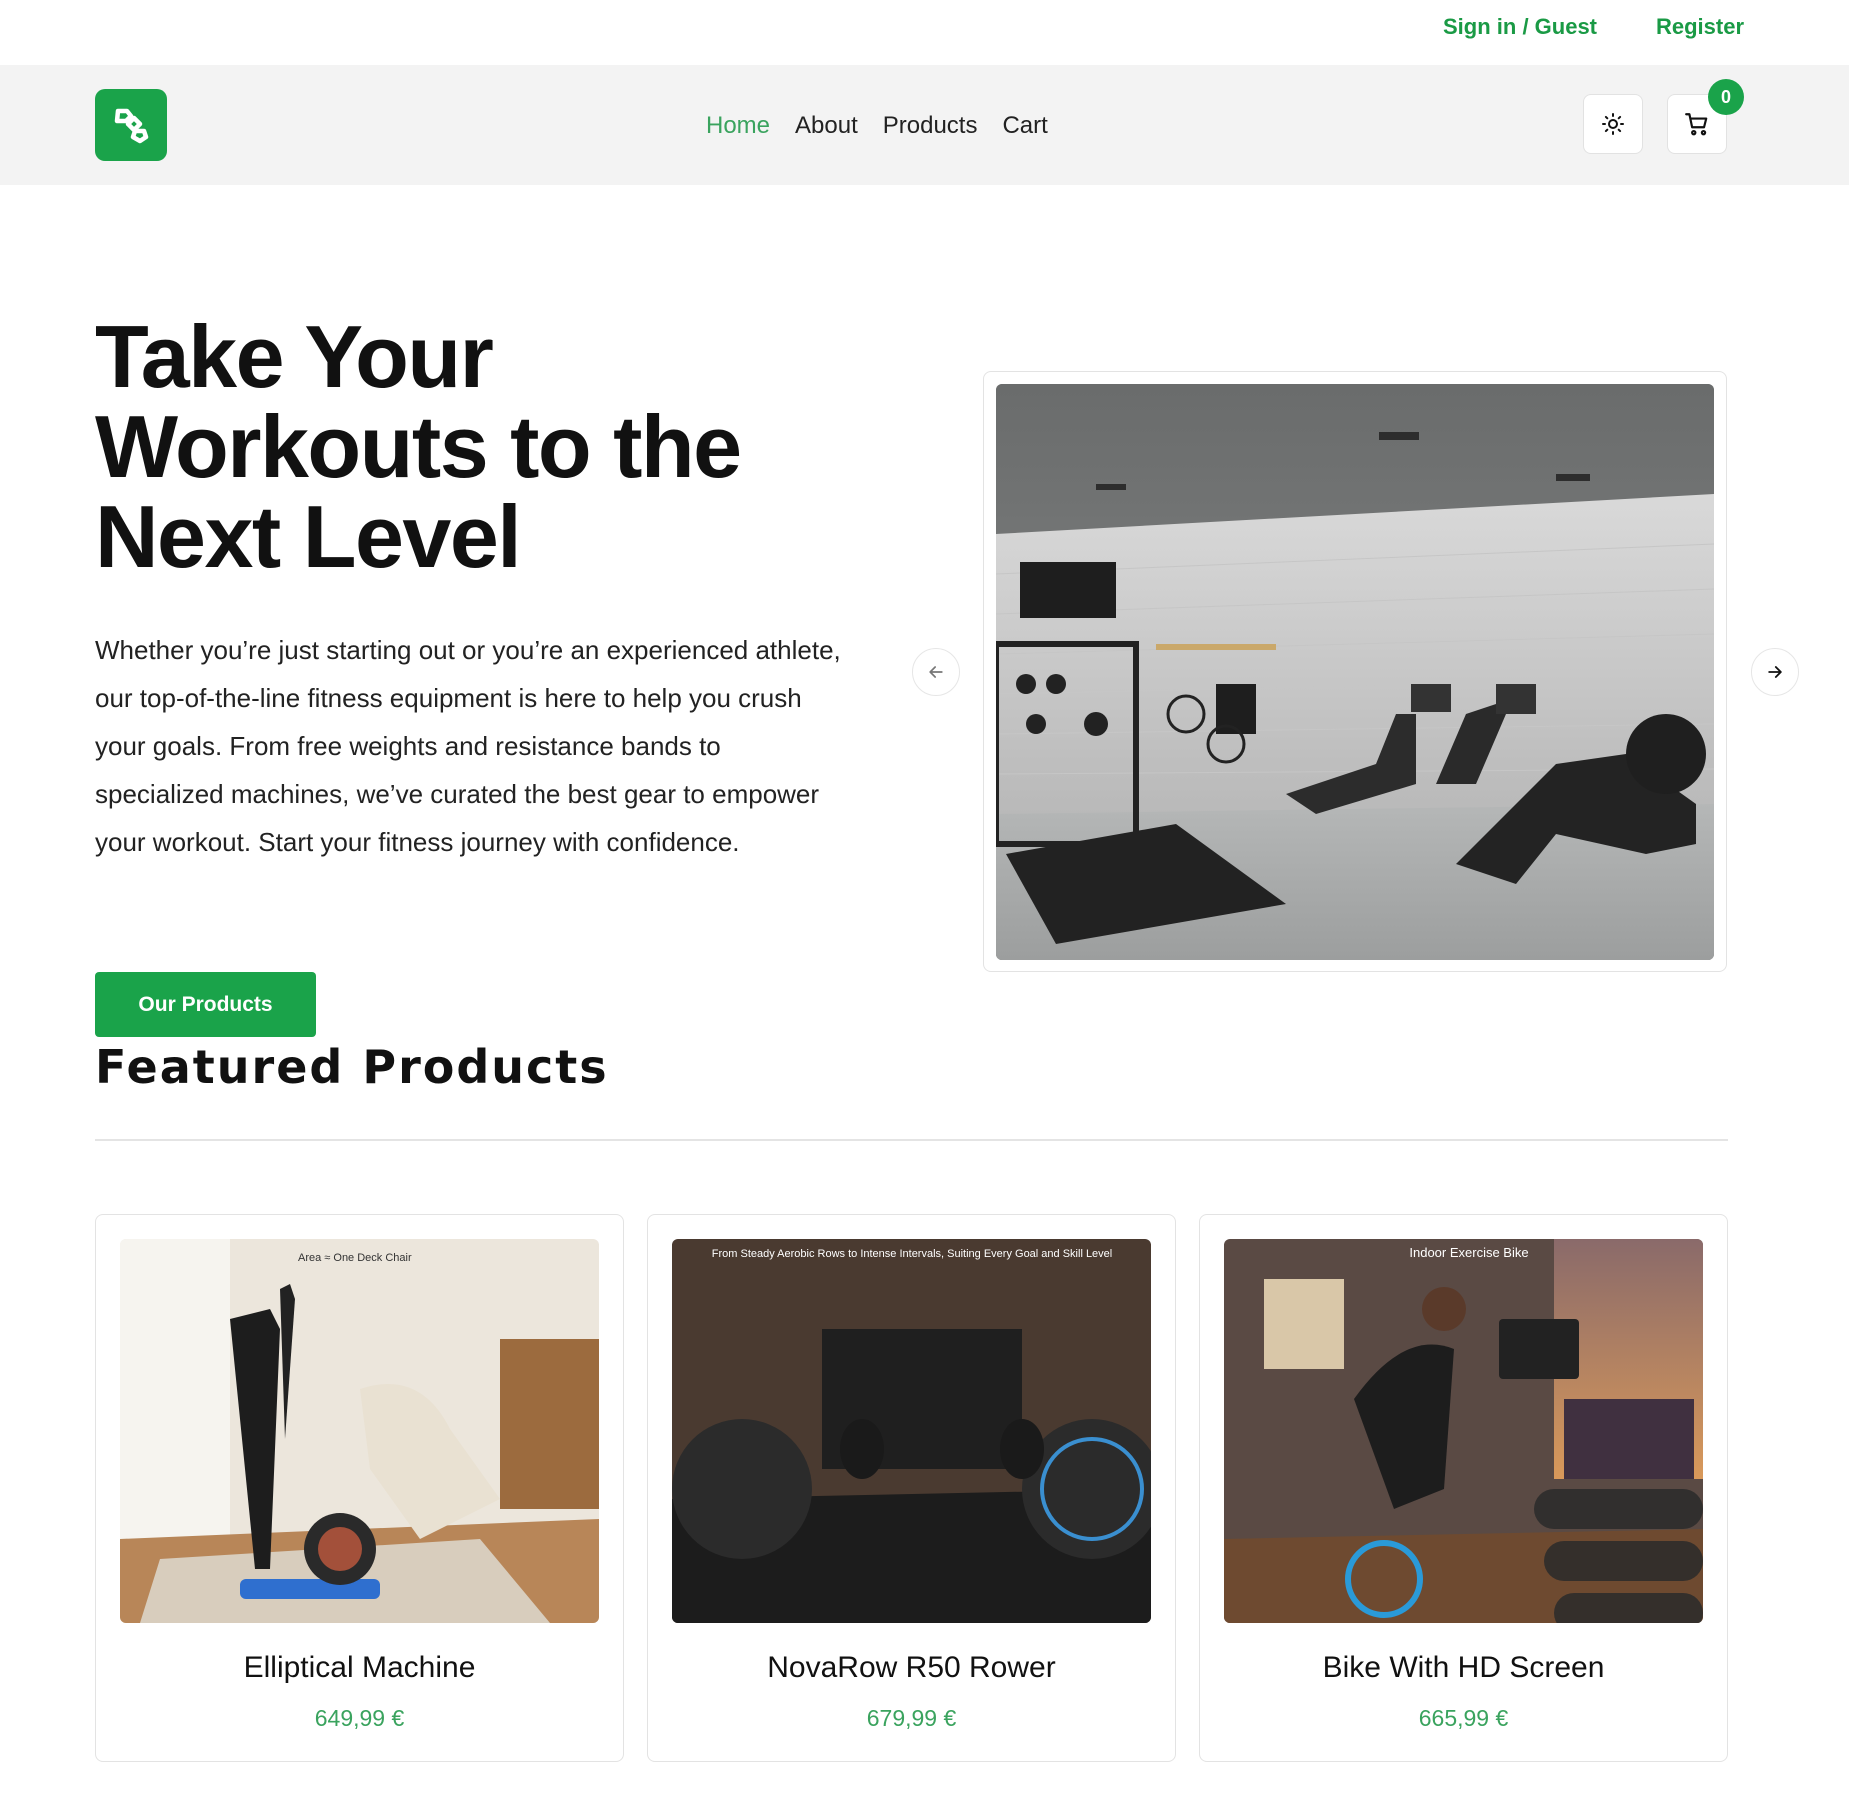 The height and width of the screenshot is (1806, 1849). What do you see at coordinates (1696, 124) in the screenshot?
I see `cart-icon` at bounding box center [1696, 124].